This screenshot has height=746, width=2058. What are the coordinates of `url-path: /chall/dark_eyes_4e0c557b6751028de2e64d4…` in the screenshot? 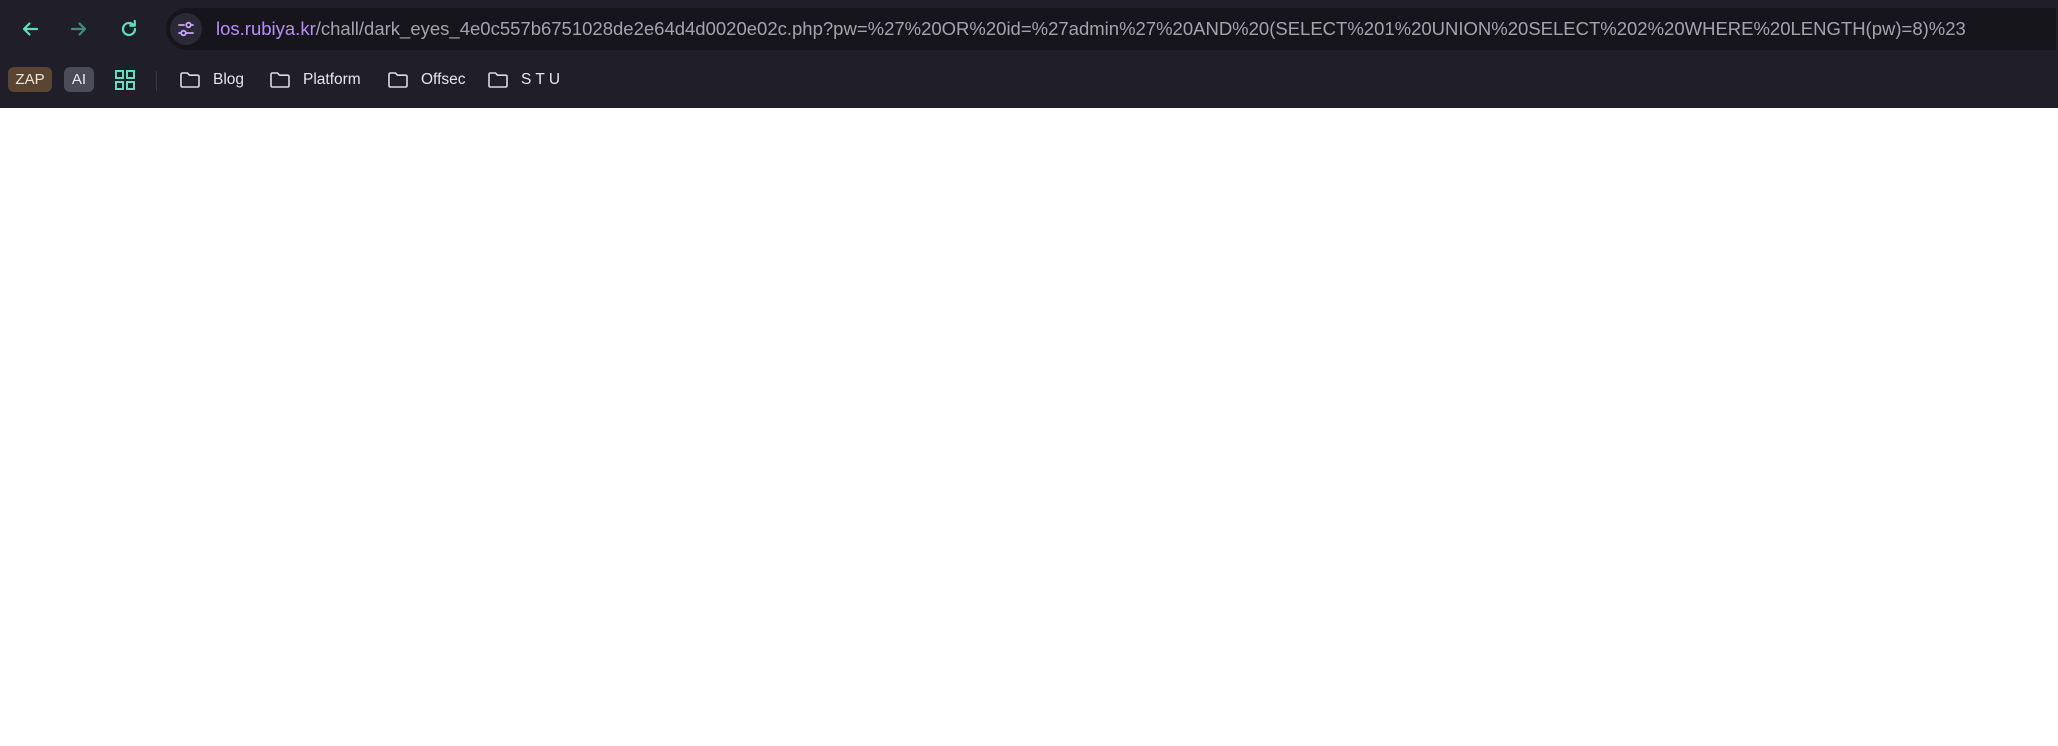 It's located at (1140, 28).